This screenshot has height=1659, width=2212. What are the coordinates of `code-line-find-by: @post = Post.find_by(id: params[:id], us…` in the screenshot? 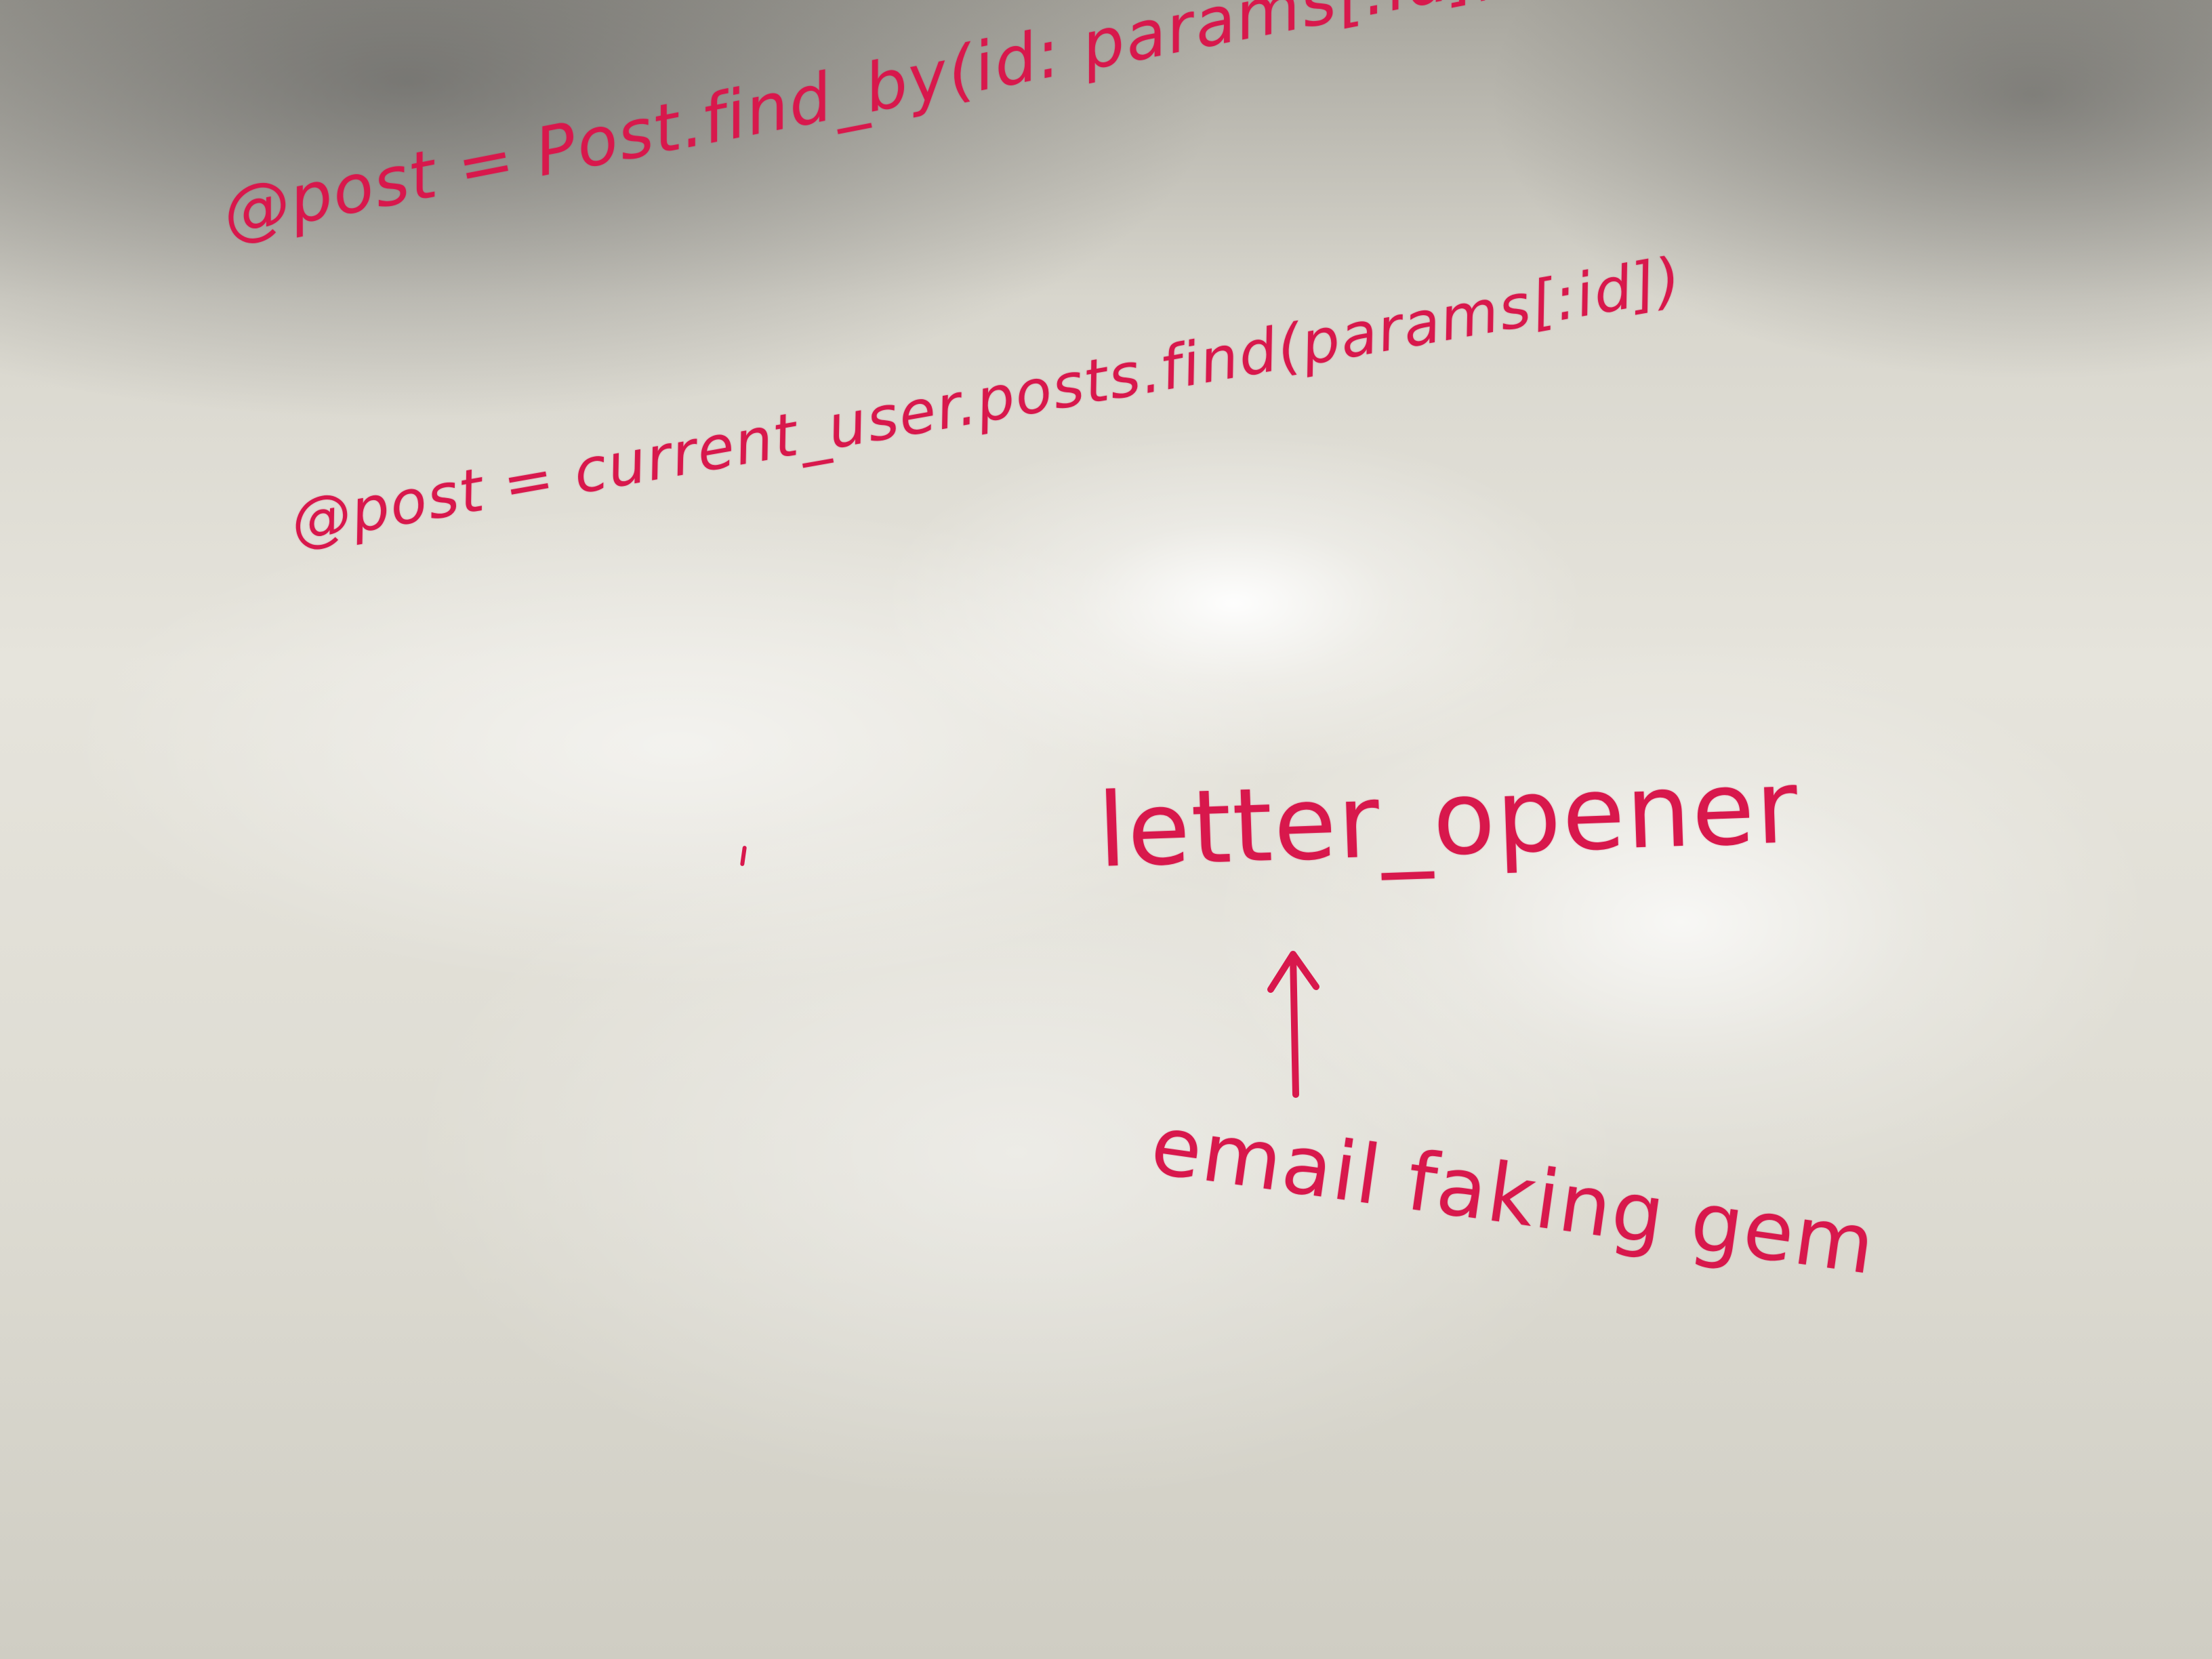 It's located at (1214, 126).